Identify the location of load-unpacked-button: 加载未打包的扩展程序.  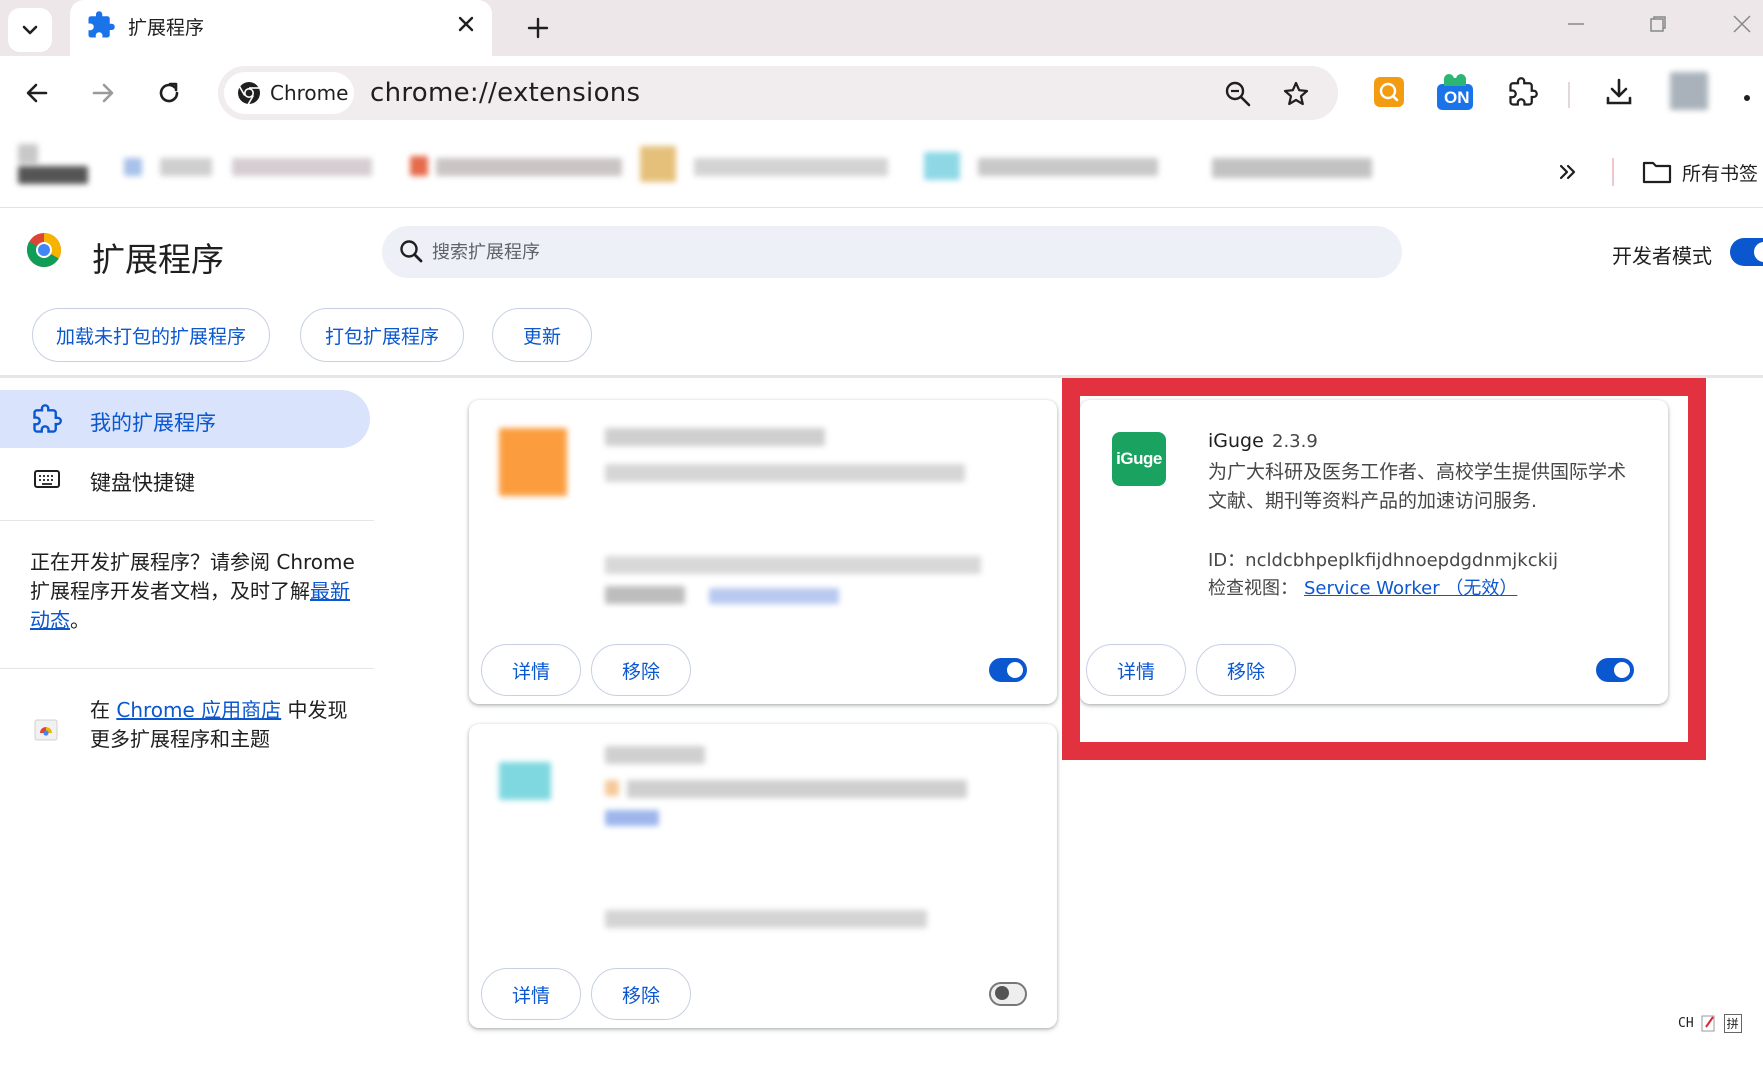
(151, 335).